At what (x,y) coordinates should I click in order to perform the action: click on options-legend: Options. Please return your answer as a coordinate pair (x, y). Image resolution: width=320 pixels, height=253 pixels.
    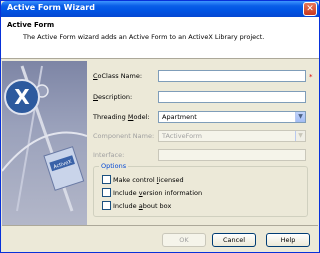
    Looking at the image, I should click on (114, 166).